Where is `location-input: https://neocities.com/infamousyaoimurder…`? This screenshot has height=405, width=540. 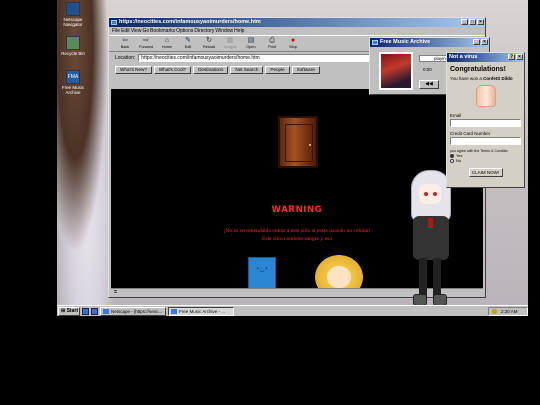
location-input: https://neocities.com/infamousyaoimurder… is located at coordinates (256, 58).